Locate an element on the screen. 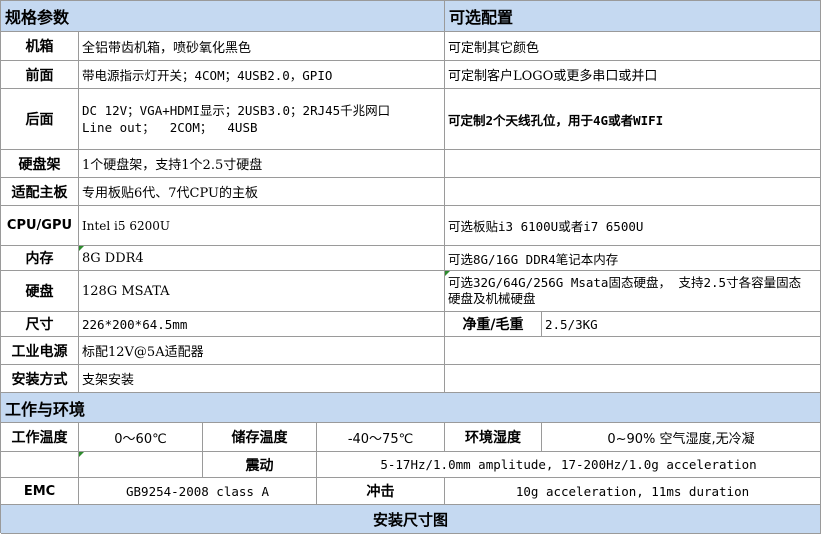 Image resolution: width=821 pixels, height=534 pixels. mount-value: 支架安装 is located at coordinates (262, 379).